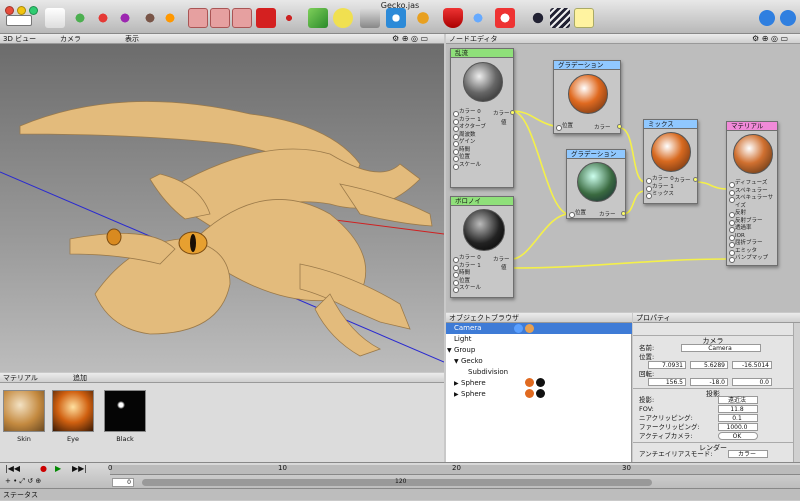  Describe the element at coordinates (752, 259) in the screenshot. I see `node-input: バンプマップ` at that location.